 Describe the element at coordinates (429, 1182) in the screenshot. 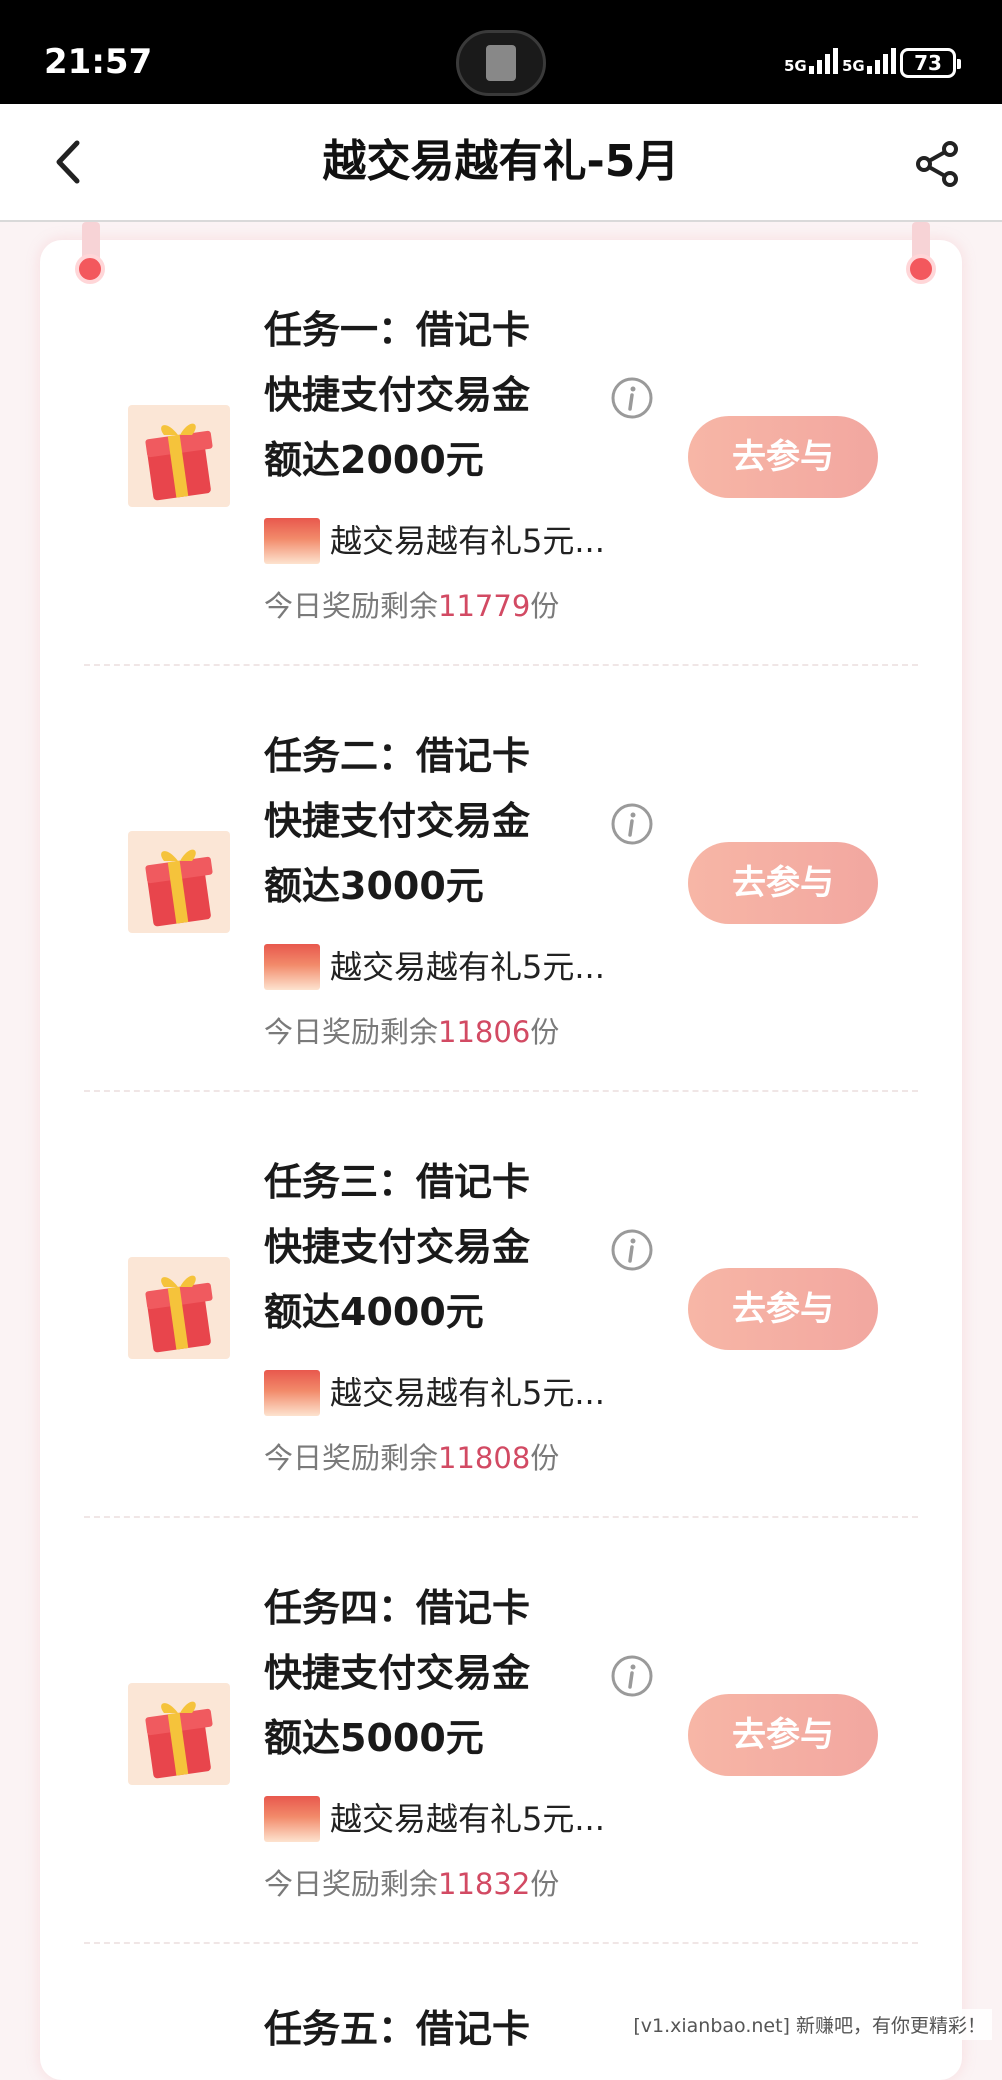

I see `task-title-line: 任务三：借记卡` at that location.